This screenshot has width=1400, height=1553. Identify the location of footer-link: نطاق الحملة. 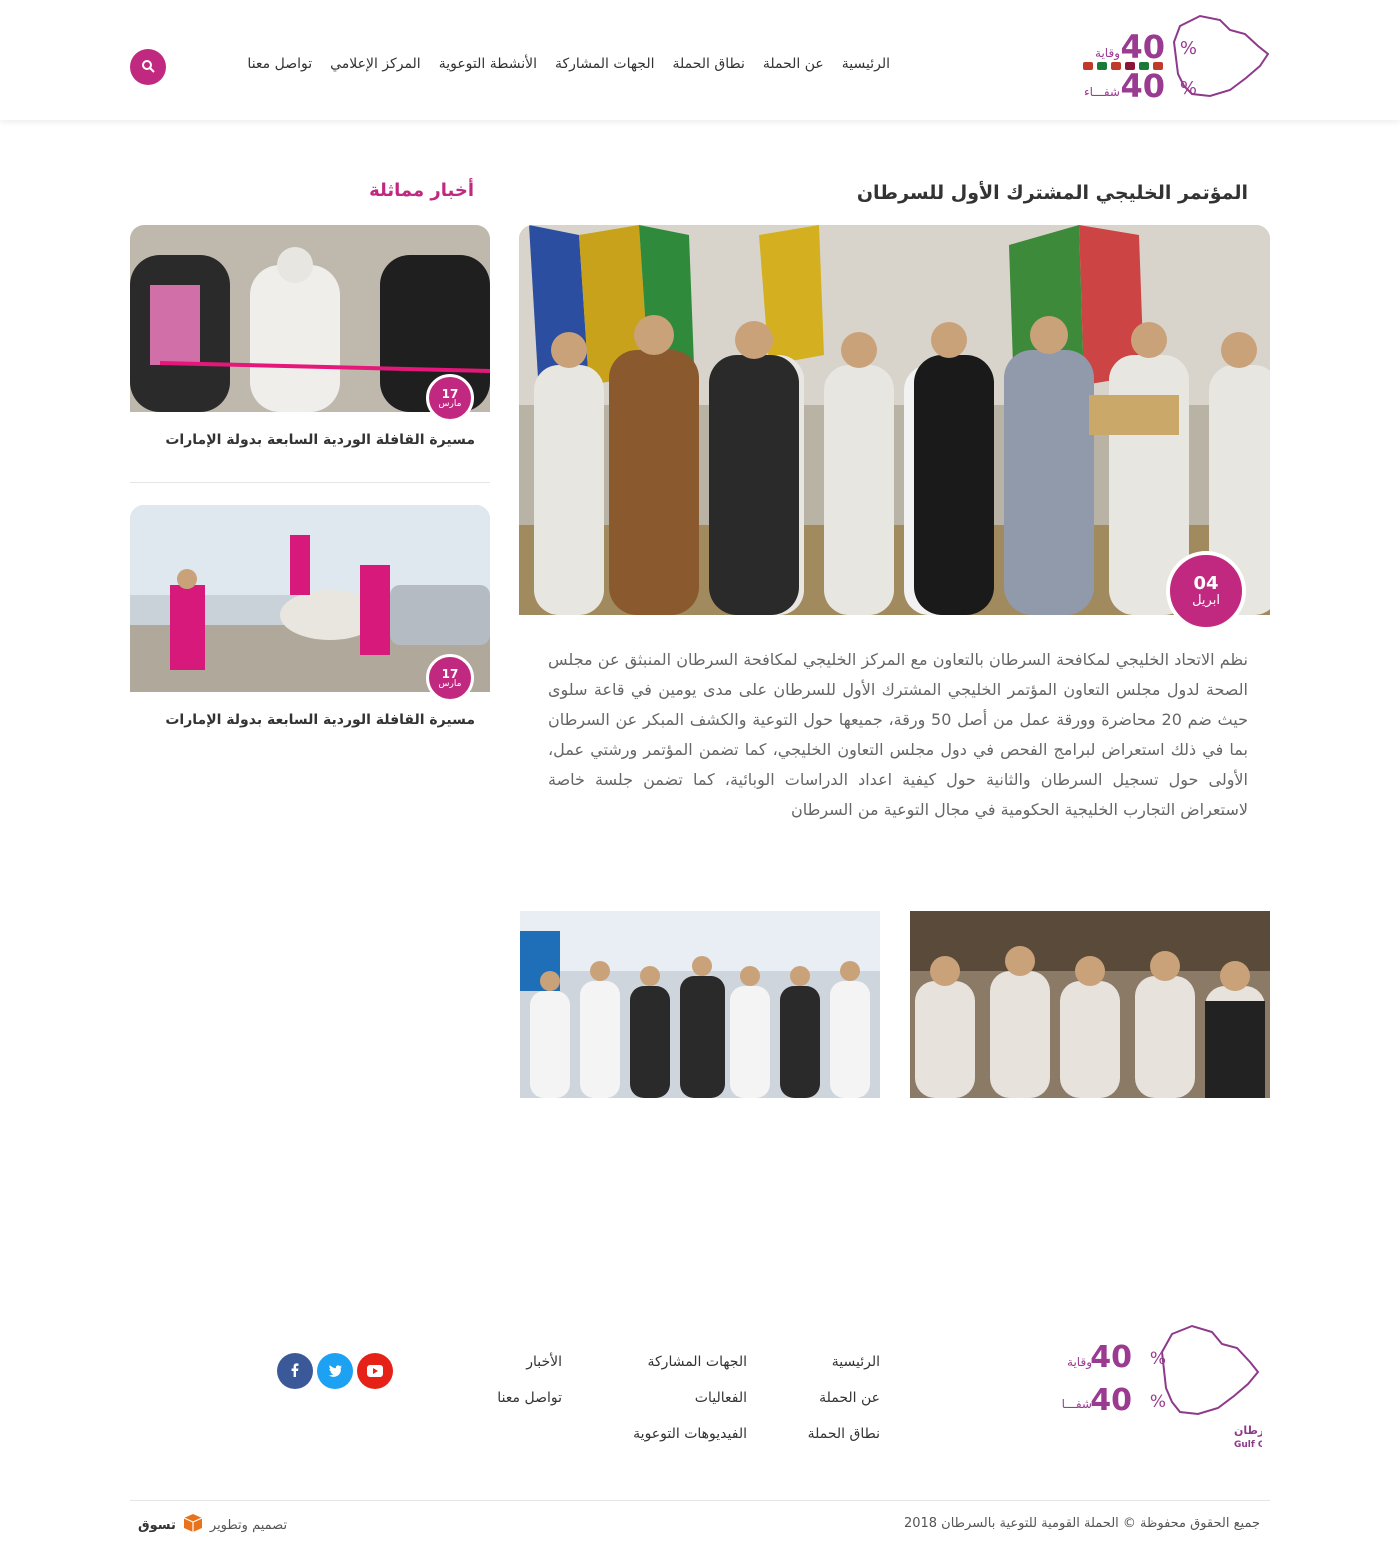
(844, 1442).